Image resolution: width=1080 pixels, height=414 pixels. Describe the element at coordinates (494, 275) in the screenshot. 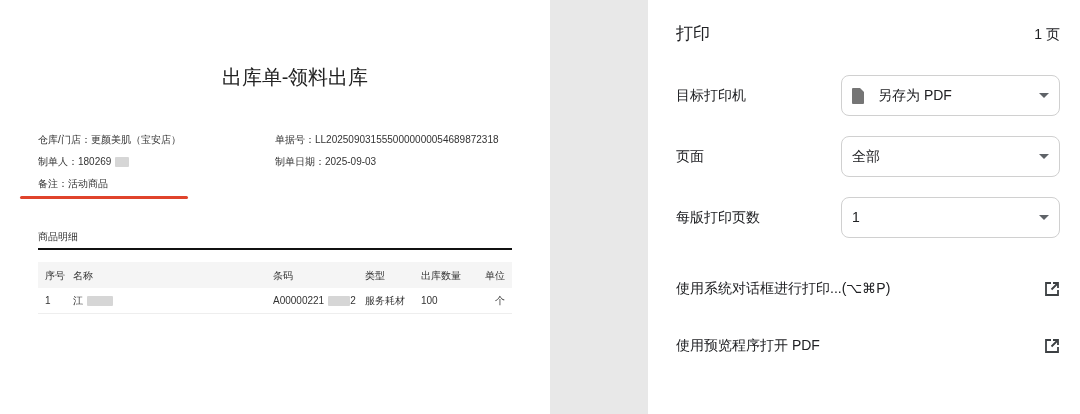

I see `column-header: 单位` at that location.